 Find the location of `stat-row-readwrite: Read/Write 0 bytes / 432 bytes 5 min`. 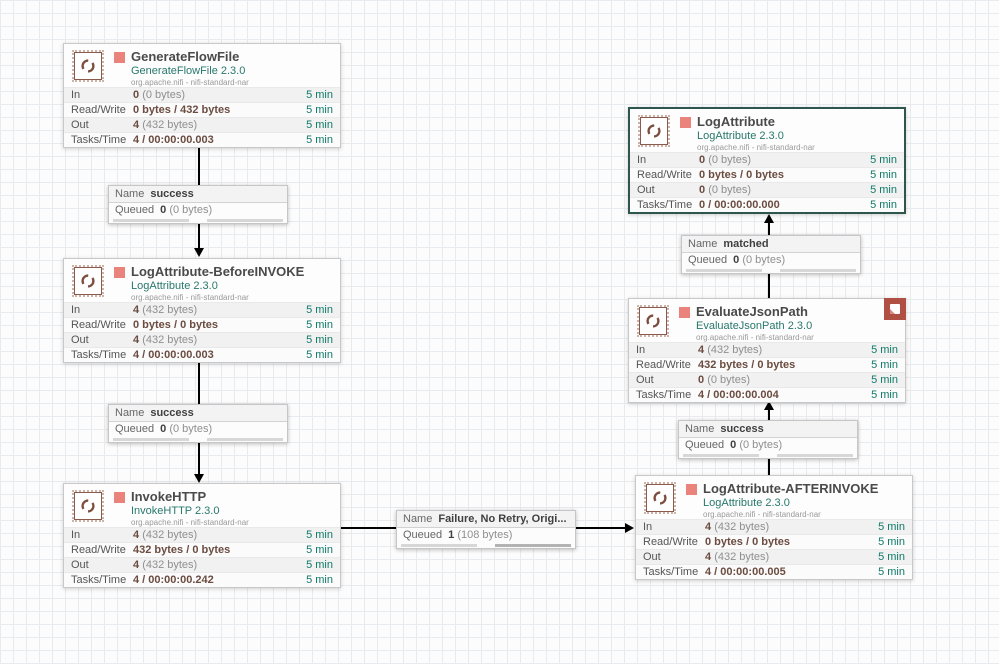

stat-row-readwrite: Read/Write 0 bytes / 432 bytes 5 min is located at coordinates (202, 109).